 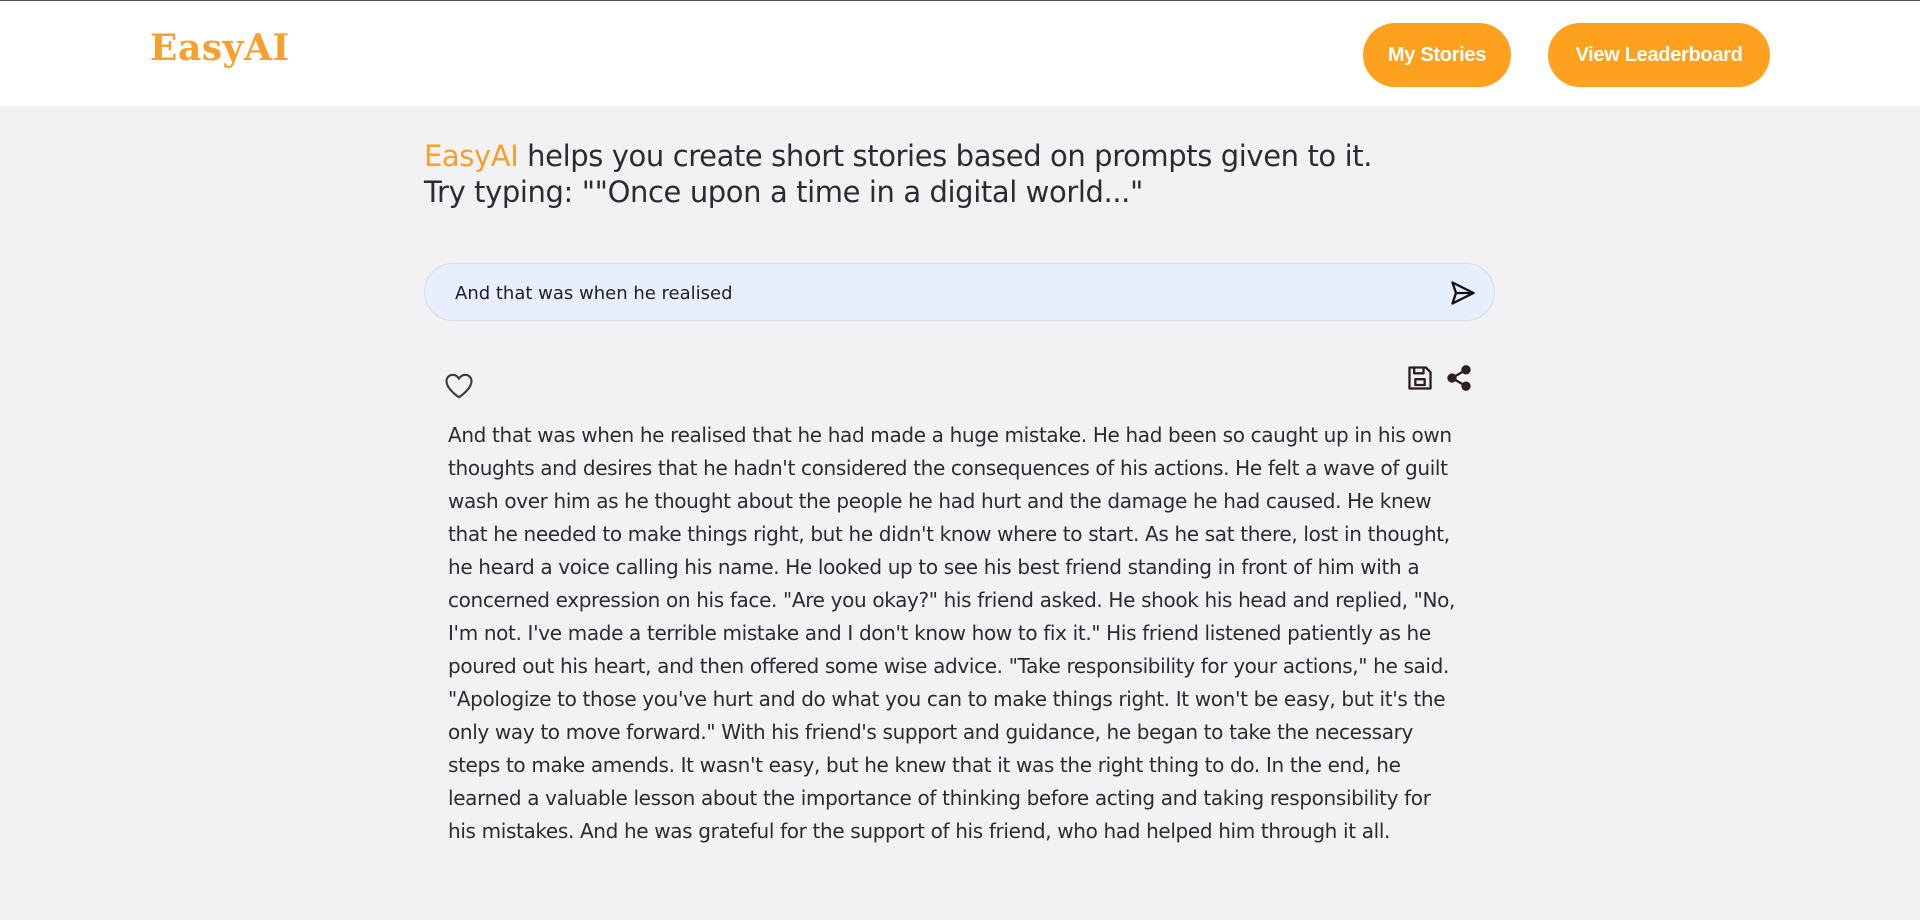 I want to click on prompt-bar, so click(x=959, y=292).